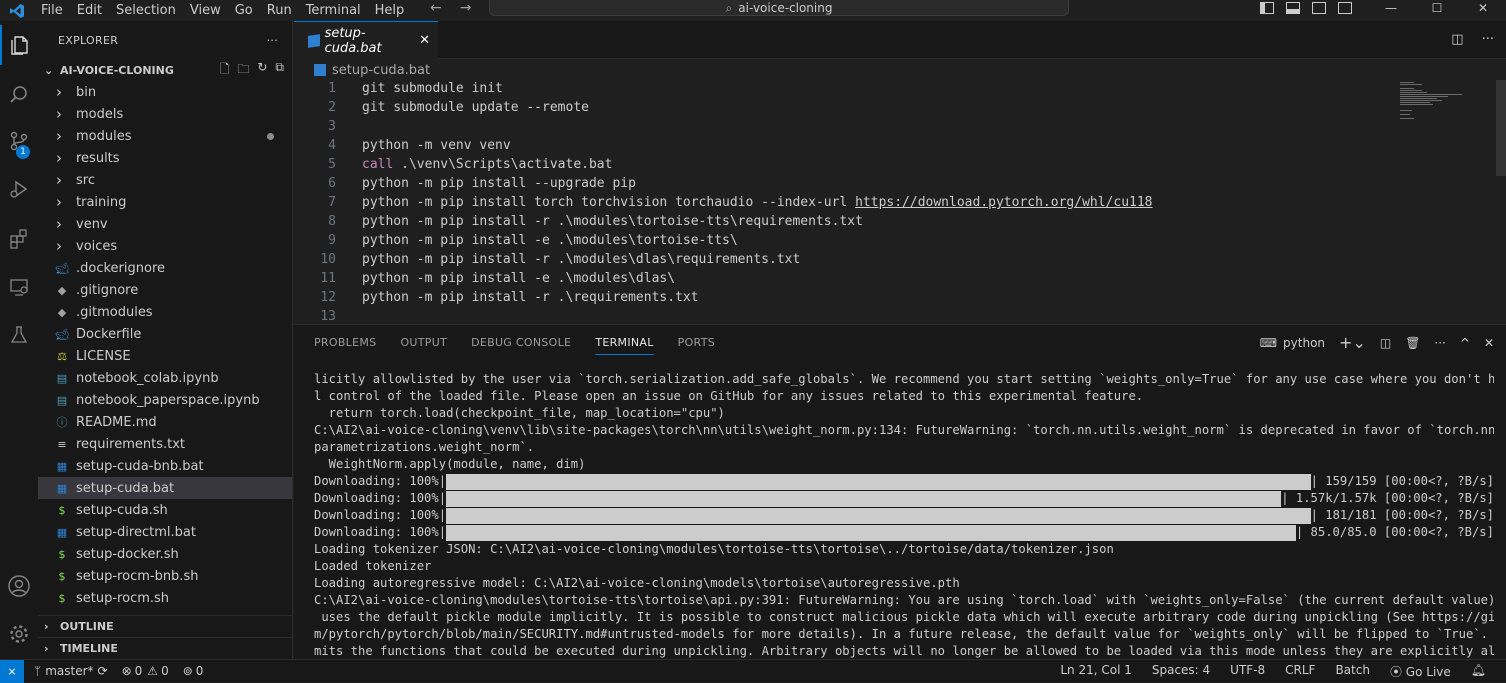 This screenshot has width=1506, height=683. Describe the element at coordinates (1501, 128) in the screenshot. I see `editor-scrollbar` at that location.